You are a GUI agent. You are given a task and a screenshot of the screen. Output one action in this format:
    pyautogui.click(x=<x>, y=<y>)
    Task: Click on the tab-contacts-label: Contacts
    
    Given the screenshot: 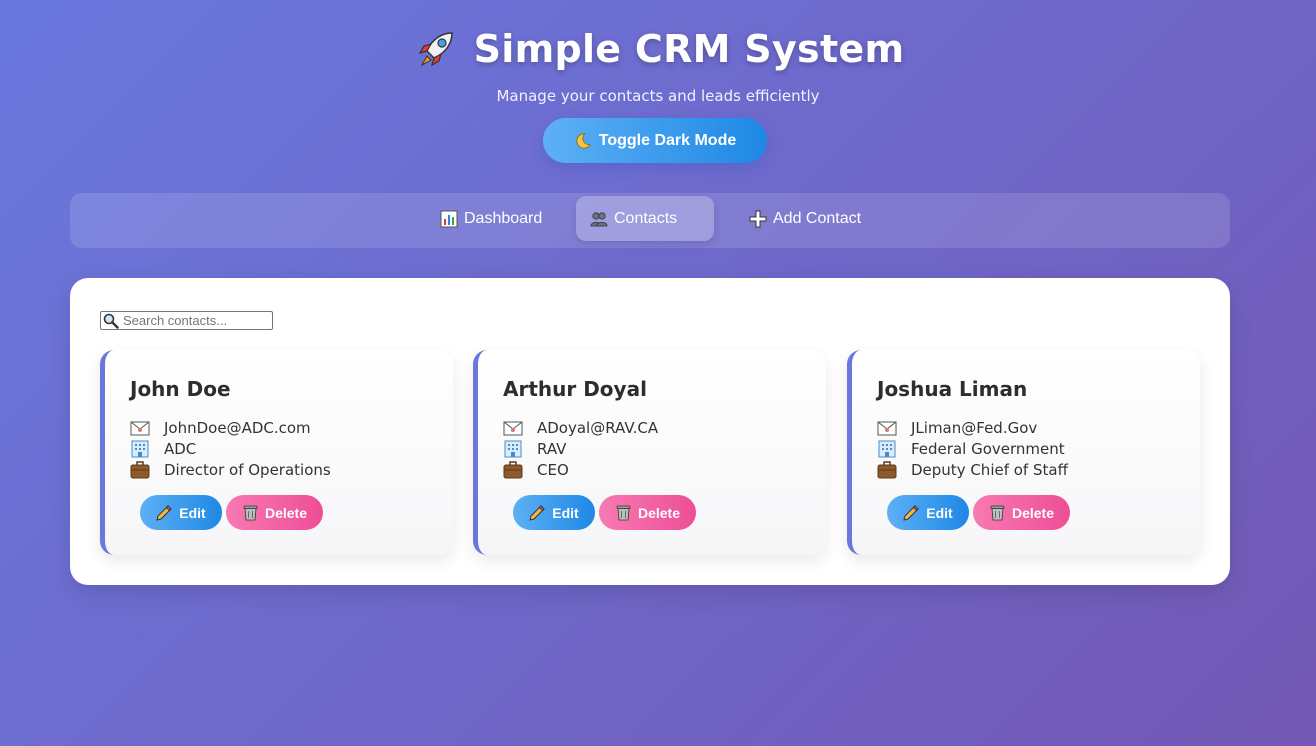 What is the action you would take?
    pyautogui.click(x=646, y=218)
    